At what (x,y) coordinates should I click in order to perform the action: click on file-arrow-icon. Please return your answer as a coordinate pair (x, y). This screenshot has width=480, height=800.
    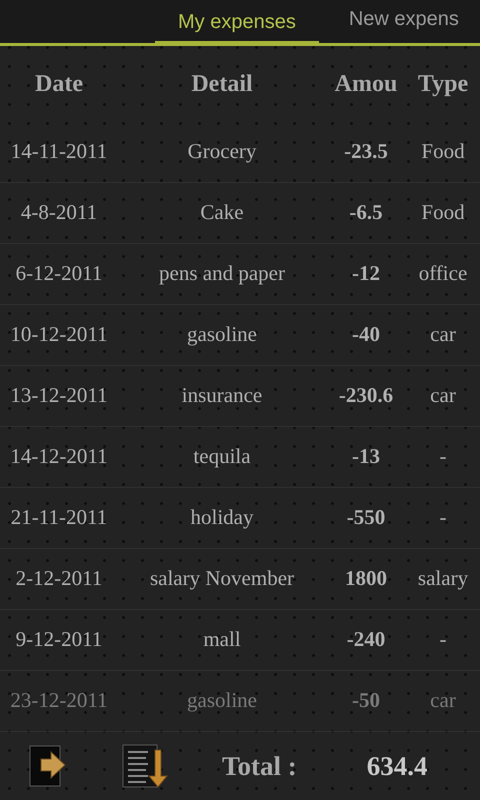
    Looking at the image, I should click on (48, 766).